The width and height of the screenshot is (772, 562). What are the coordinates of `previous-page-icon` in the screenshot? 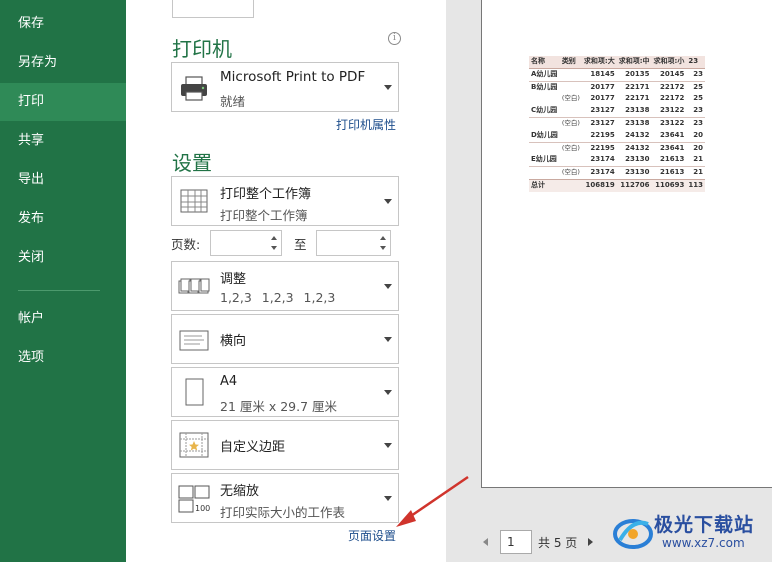 It's located at (485, 542).